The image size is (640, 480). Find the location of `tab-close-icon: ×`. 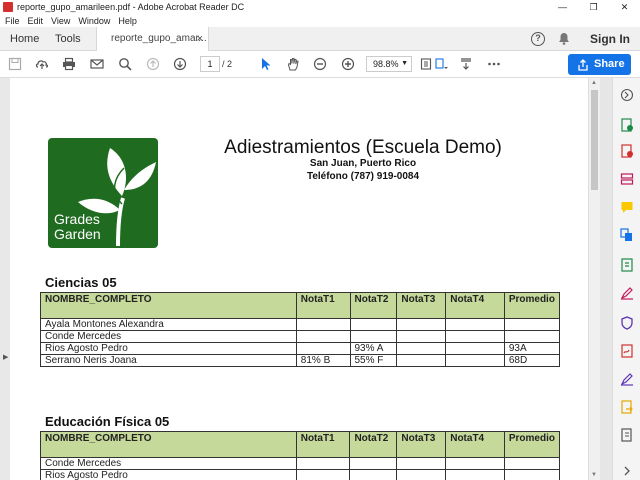

tab-close-icon: × is located at coordinates (200, 39).